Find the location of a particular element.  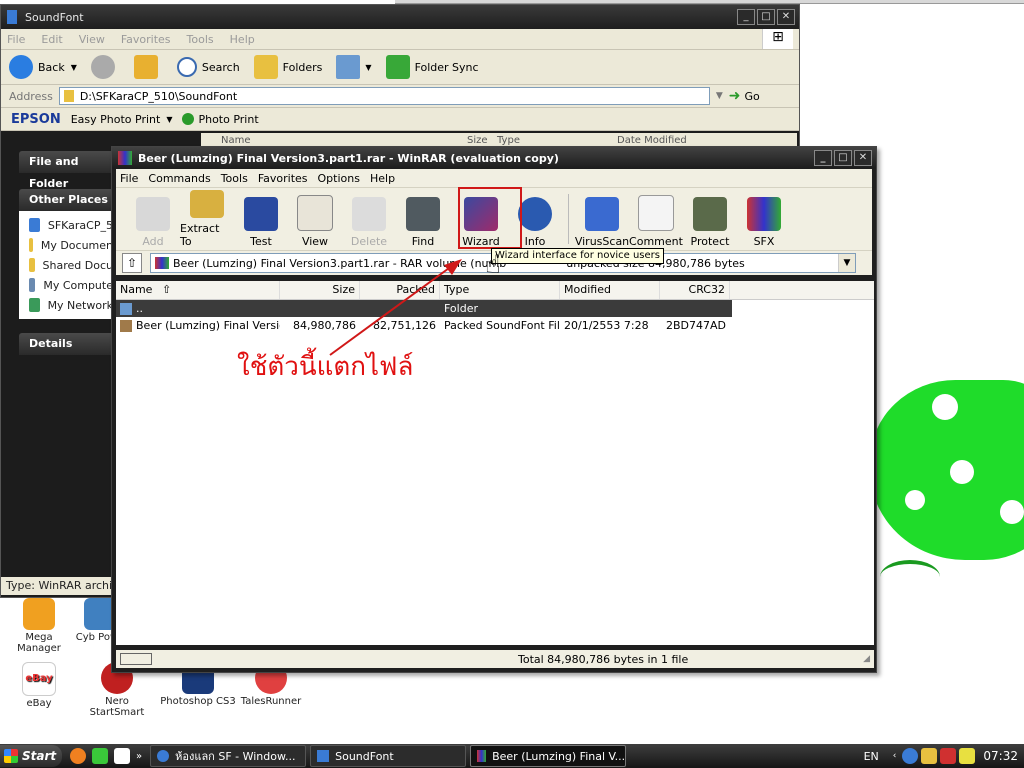

place-my-documents: My Documen is located at coordinates (71, 245).